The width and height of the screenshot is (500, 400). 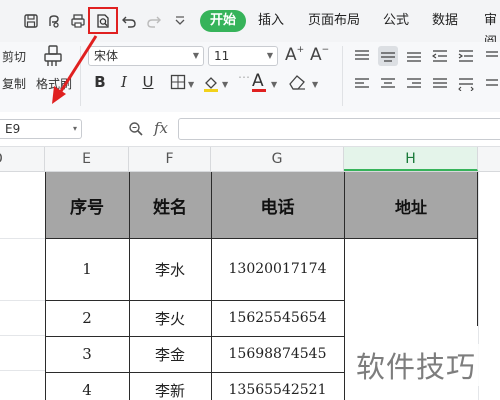 What do you see at coordinates (277, 269) in the screenshot?
I see `table-cell: 13020017174` at bounding box center [277, 269].